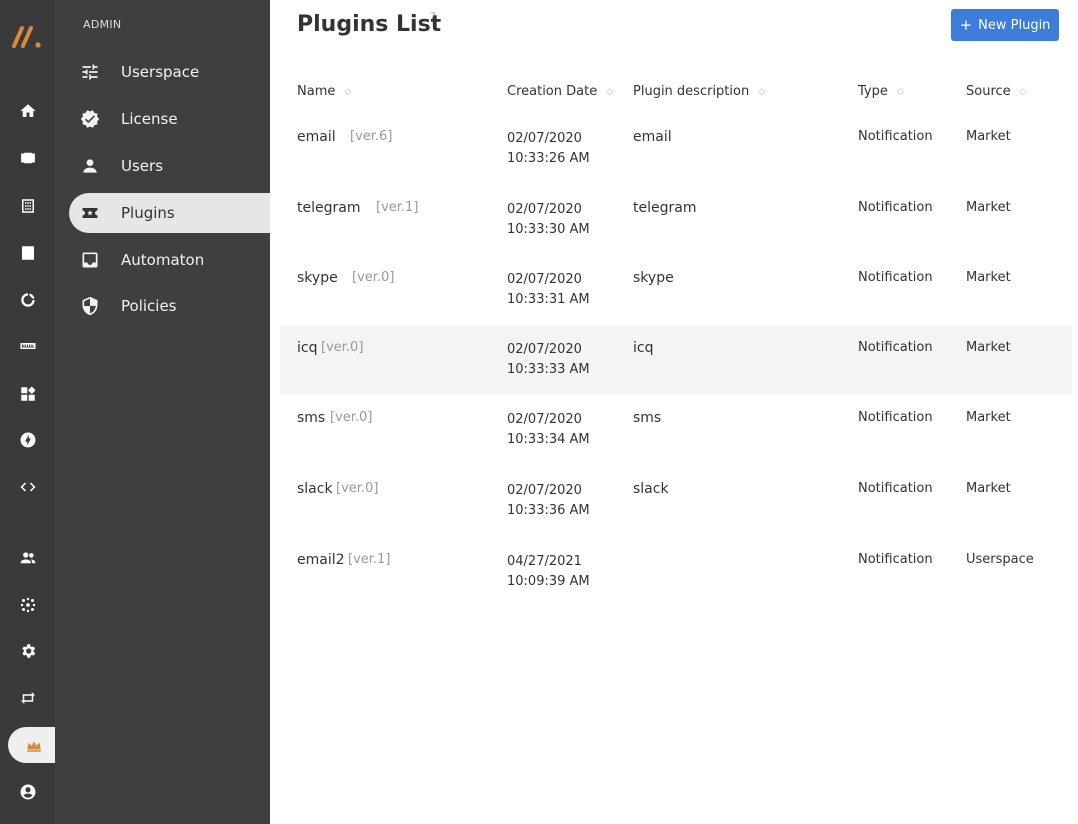  I want to click on sidebar-item-userspace: Userspace, so click(169, 72).